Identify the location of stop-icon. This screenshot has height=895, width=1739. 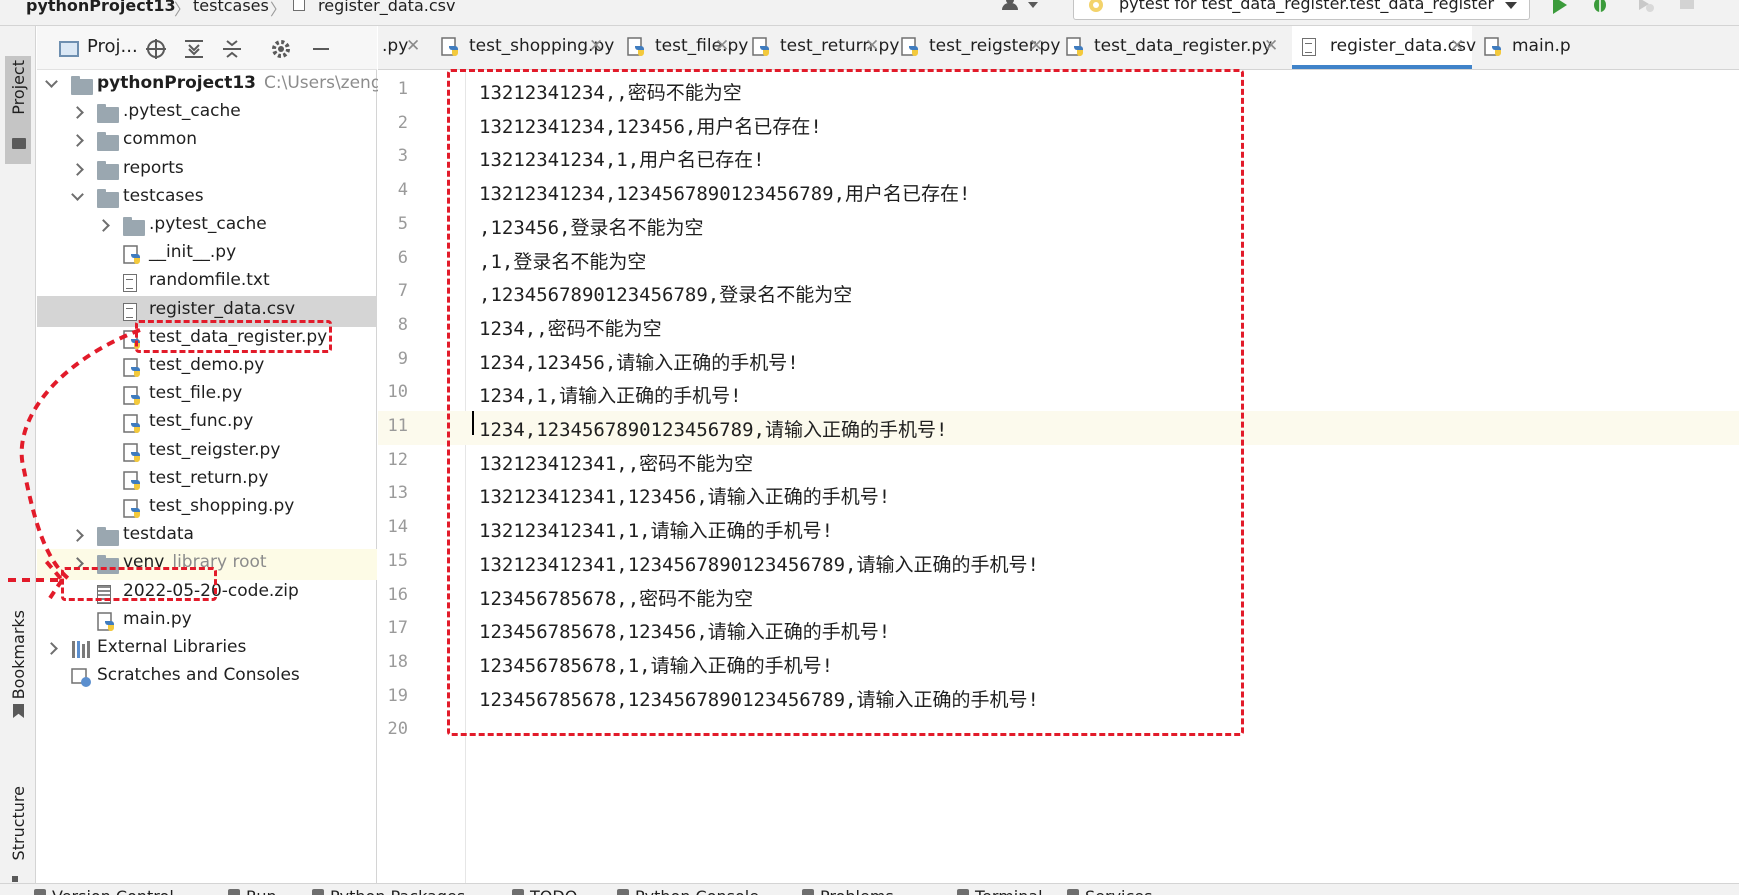
(1687, 4).